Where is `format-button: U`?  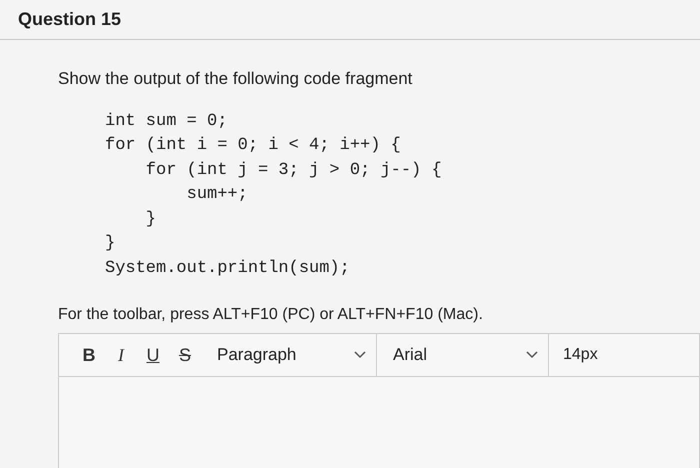
format-button: U is located at coordinates (153, 355).